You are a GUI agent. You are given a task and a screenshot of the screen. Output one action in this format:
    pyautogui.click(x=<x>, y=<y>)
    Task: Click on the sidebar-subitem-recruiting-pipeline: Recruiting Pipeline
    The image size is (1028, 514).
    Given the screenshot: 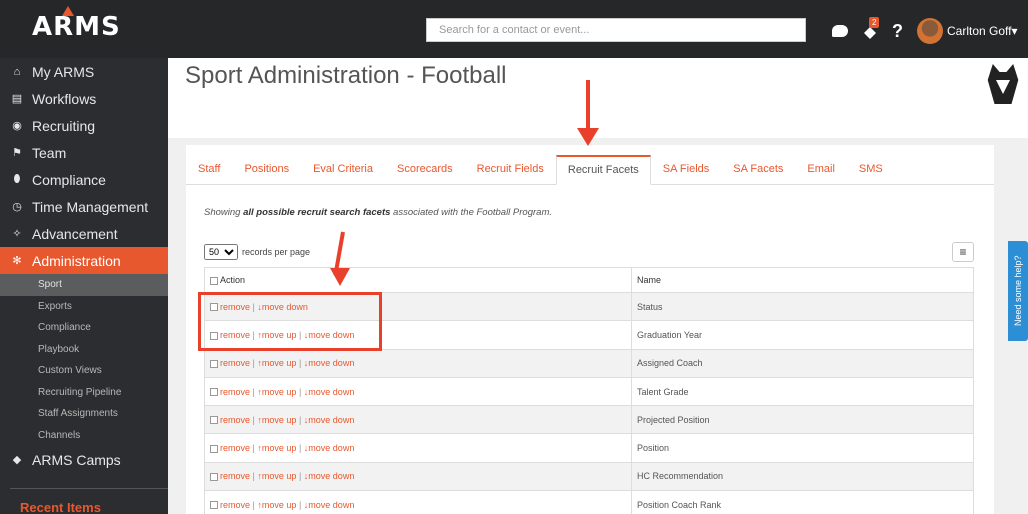 What is the action you would take?
    pyautogui.click(x=84, y=393)
    